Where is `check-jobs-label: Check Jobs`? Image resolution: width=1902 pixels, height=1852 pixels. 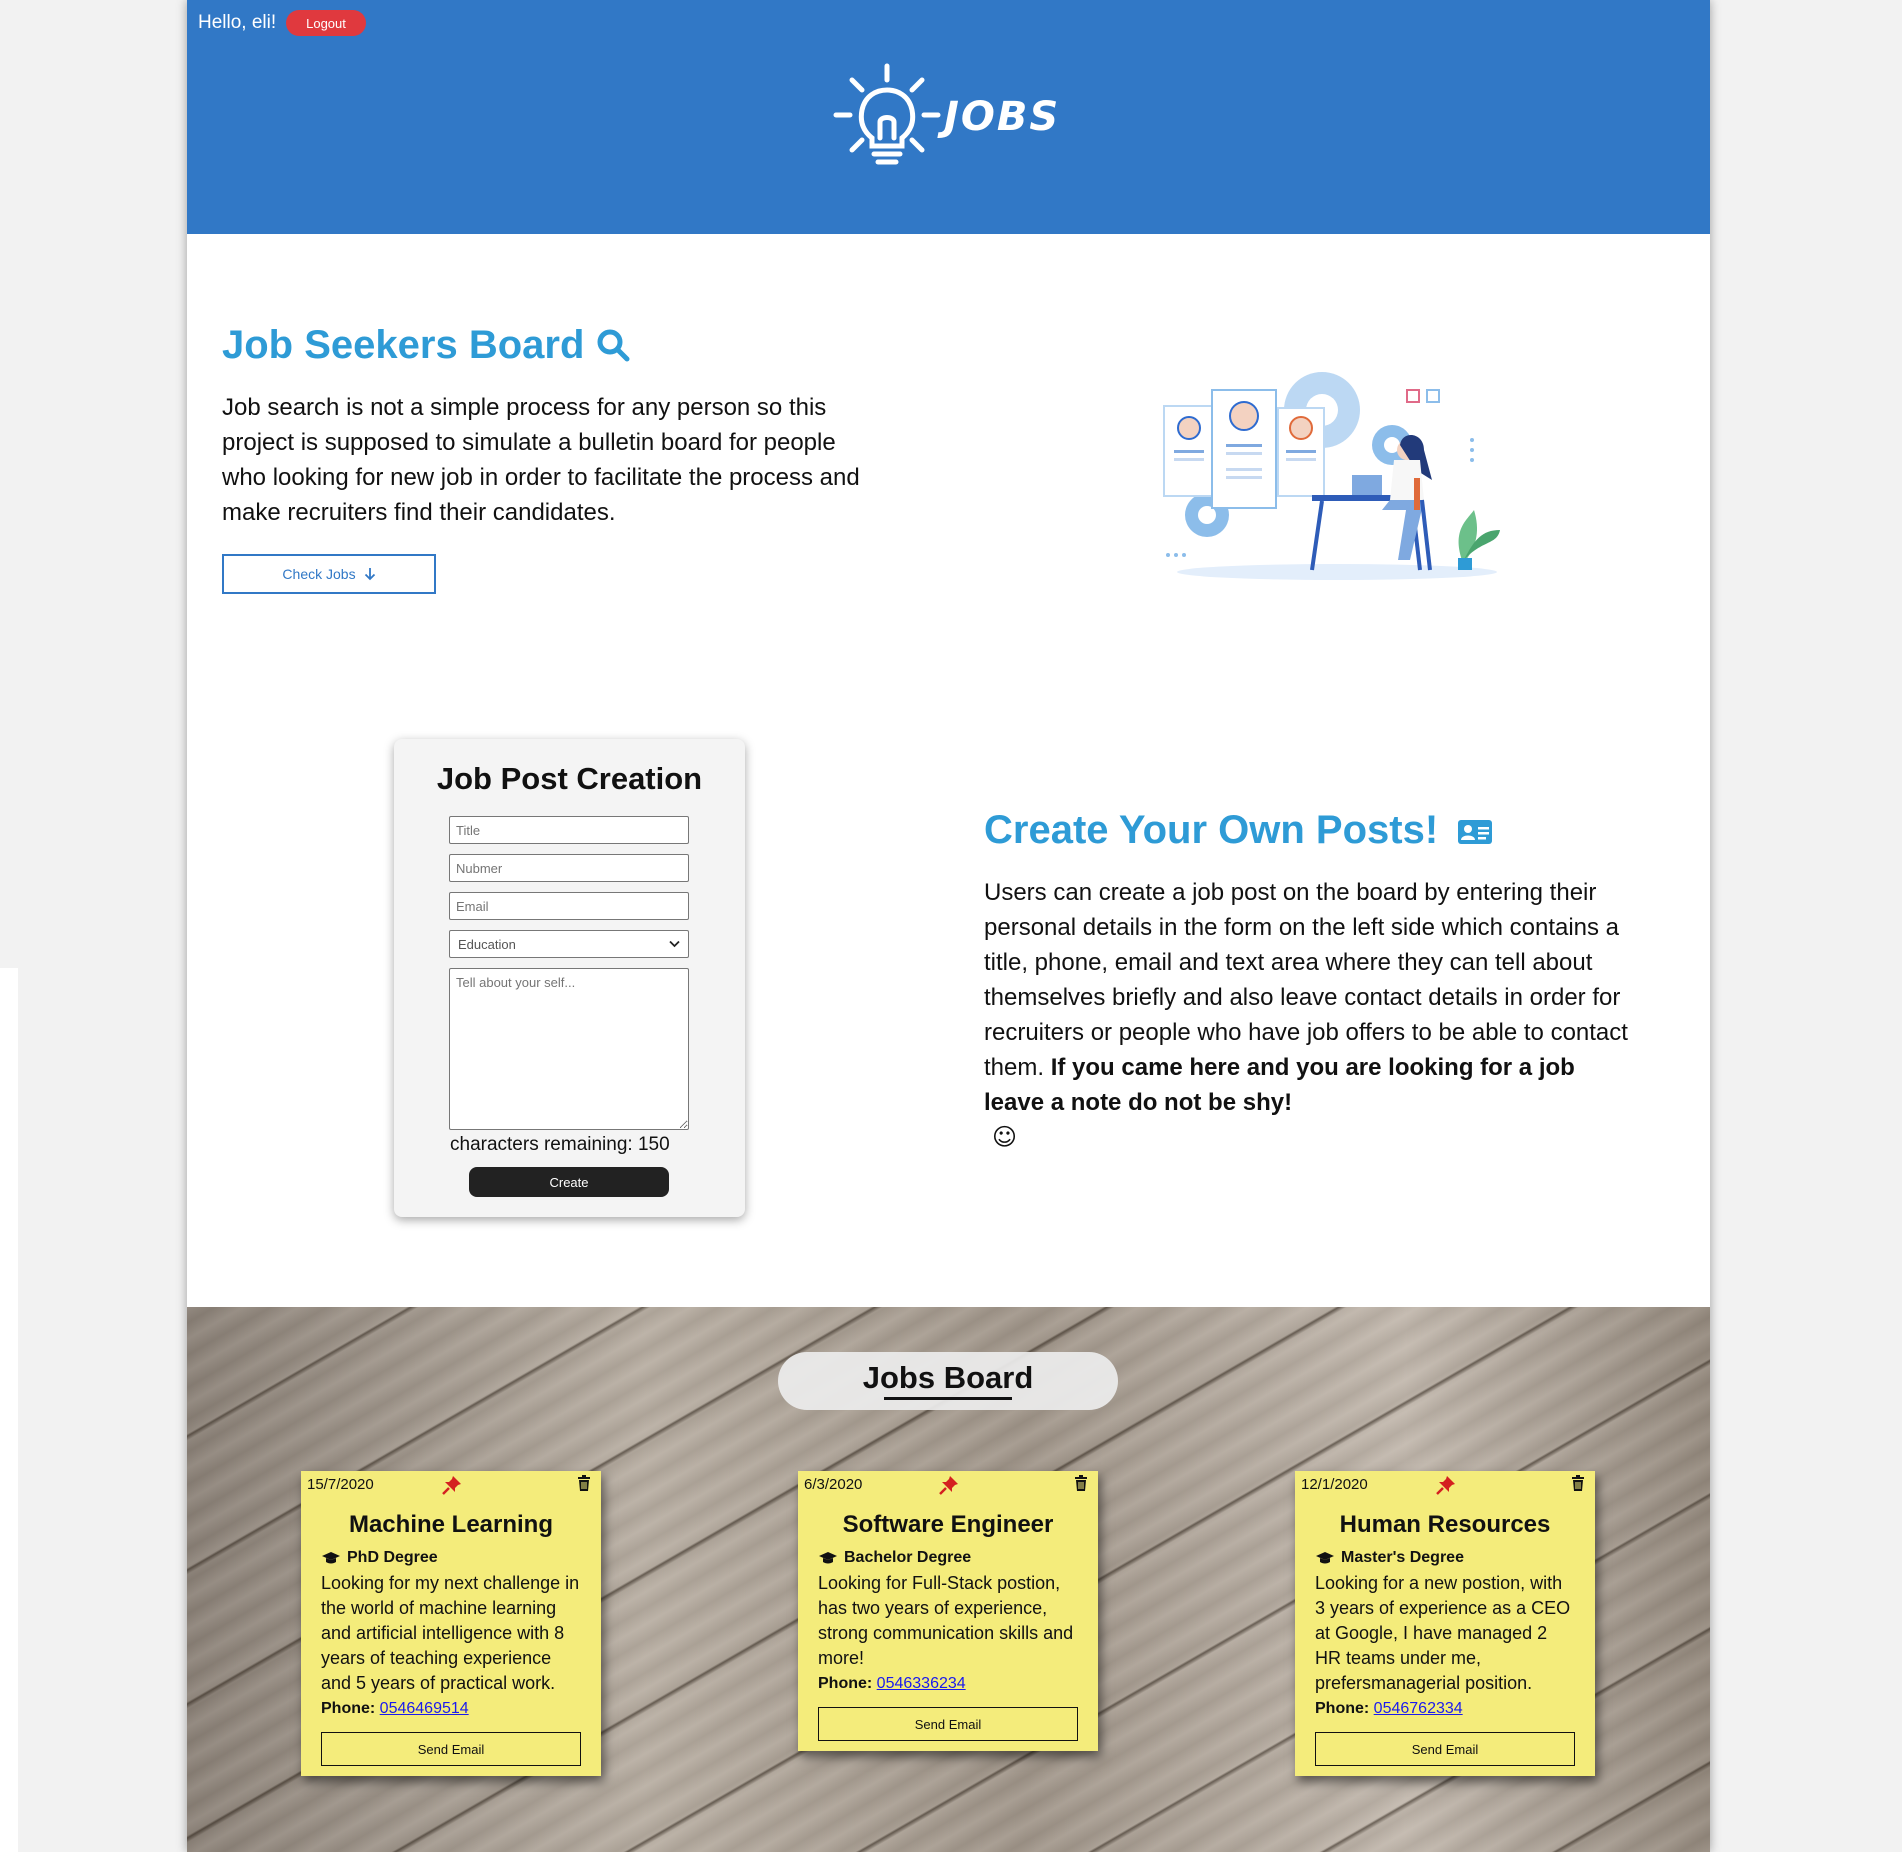
check-jobs-label: Check Jobs is located at coordinates (319, 574).